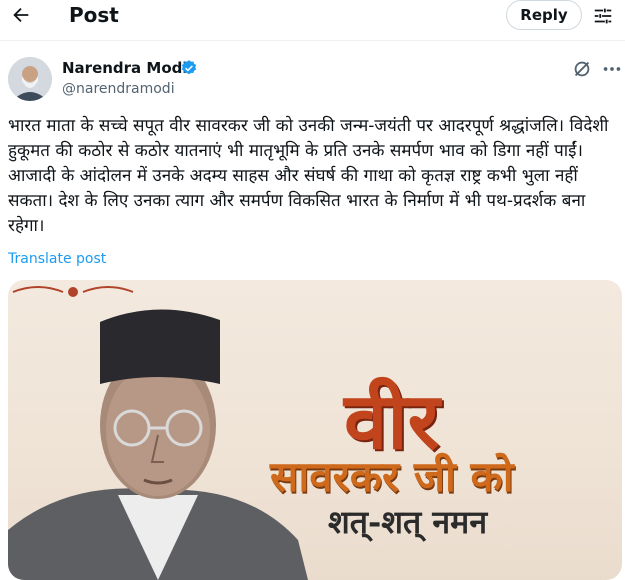 This screenshot has height=580, width=625. What do you see at coordinates (118, 89) in the screenshot?
I see `author-handle: @narendramodi` at bounding box center [118, 89].